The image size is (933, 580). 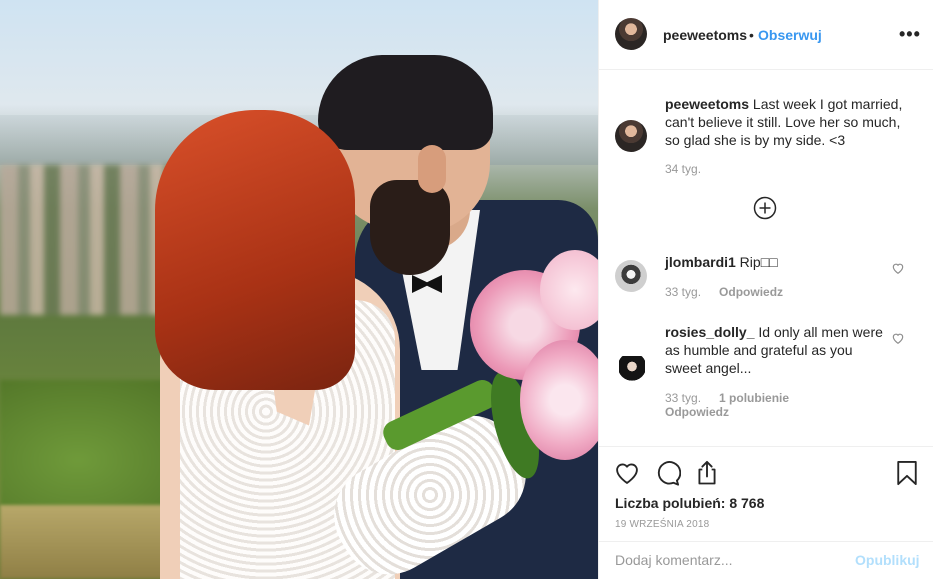 I want to click on publish-button: Opublikuj, so click(x=887, y=560).